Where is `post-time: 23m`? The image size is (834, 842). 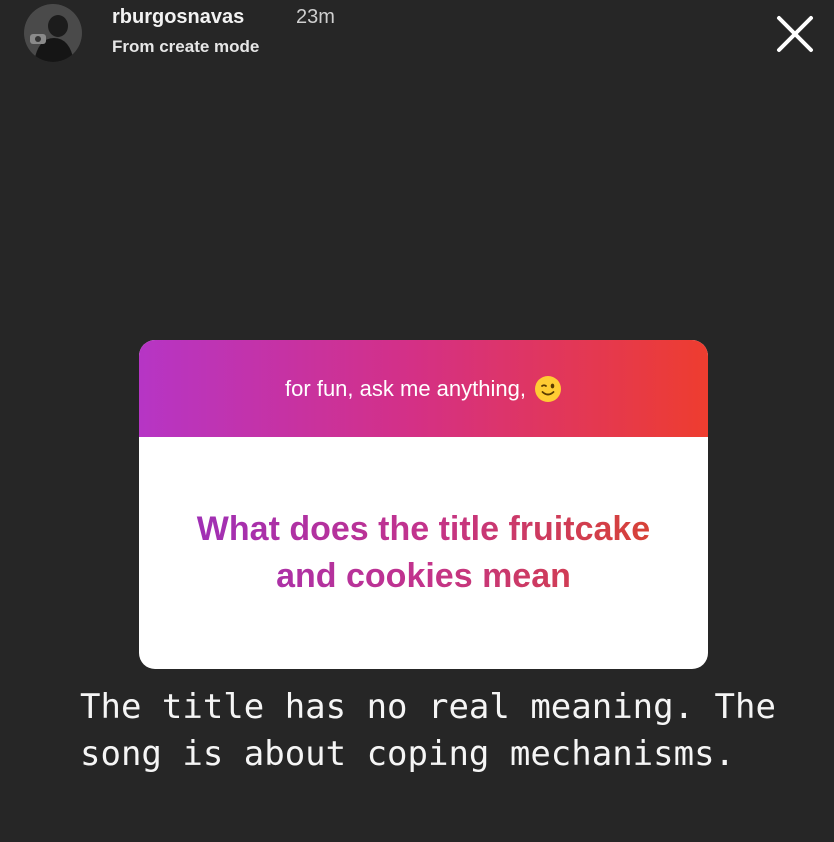
post-time: 23m is located at coordinates (315, 17).